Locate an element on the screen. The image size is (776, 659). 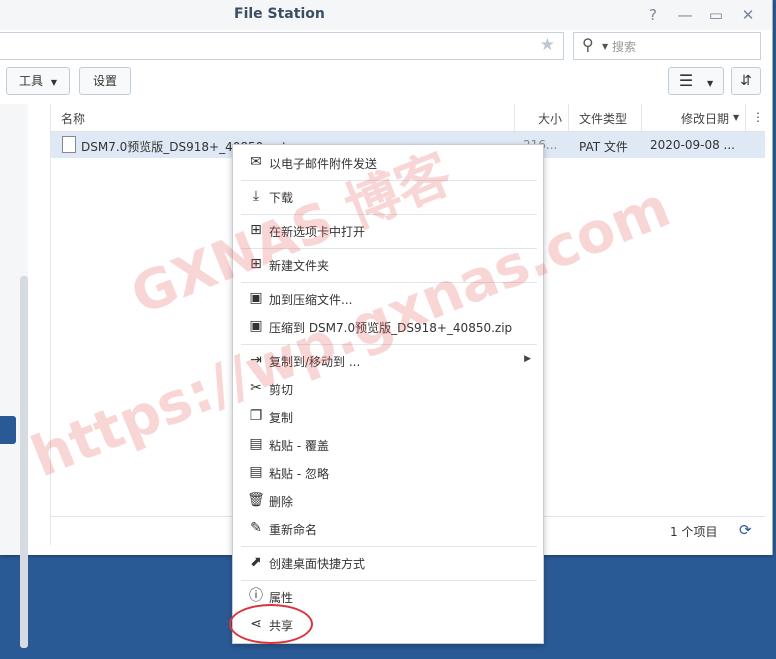
file-icon is located at coordinates (69, 144).